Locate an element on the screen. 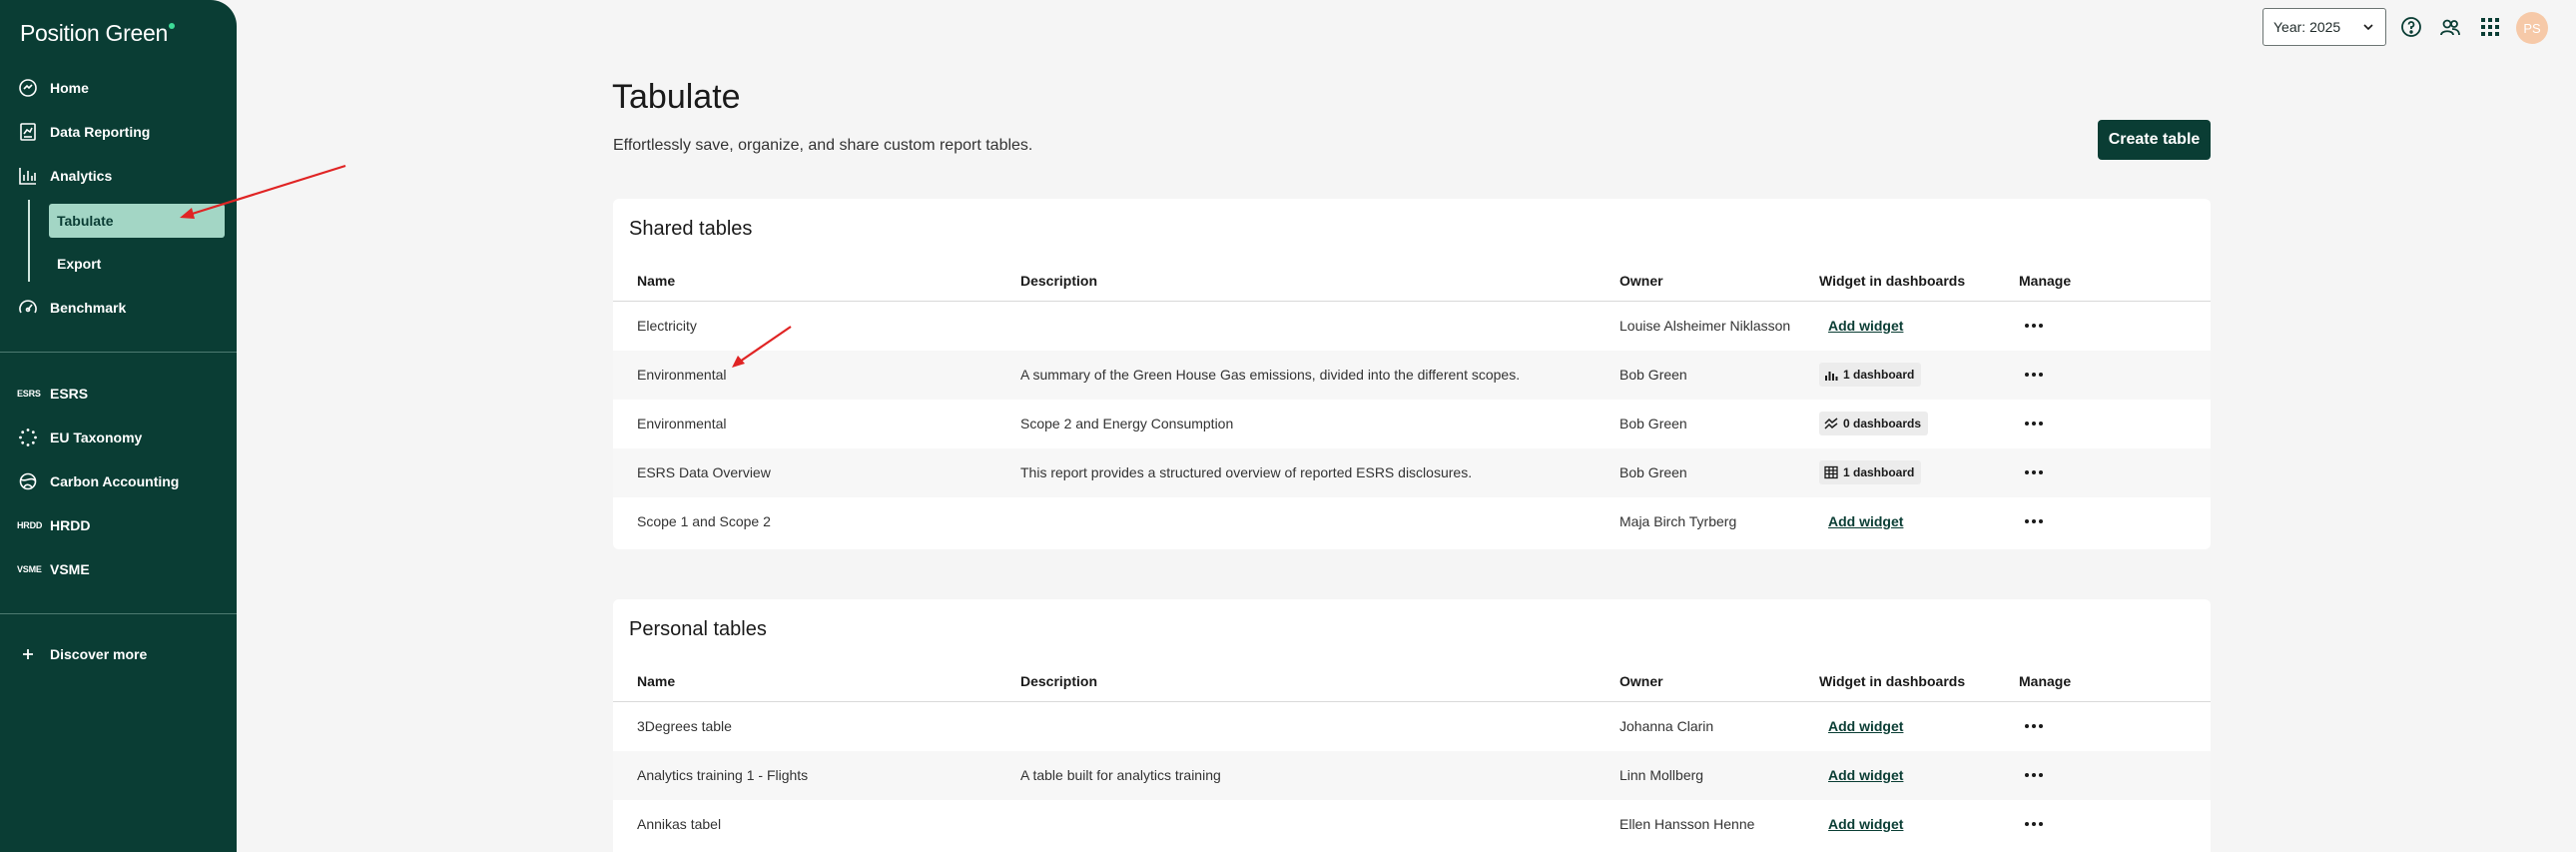 Image resolution: width=2576 pixels, height=852 pixels. year-select: Year: 2025 is located at coordinates (2324, 27).